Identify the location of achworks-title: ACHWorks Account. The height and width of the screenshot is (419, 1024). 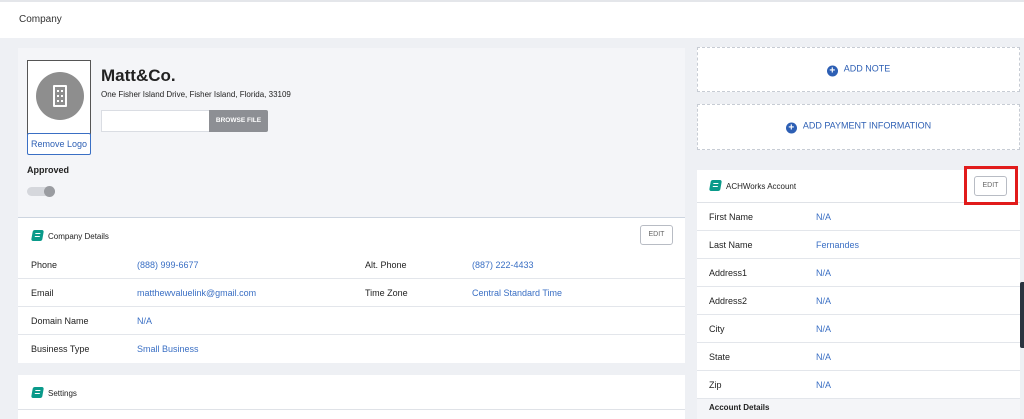
(761, 186).